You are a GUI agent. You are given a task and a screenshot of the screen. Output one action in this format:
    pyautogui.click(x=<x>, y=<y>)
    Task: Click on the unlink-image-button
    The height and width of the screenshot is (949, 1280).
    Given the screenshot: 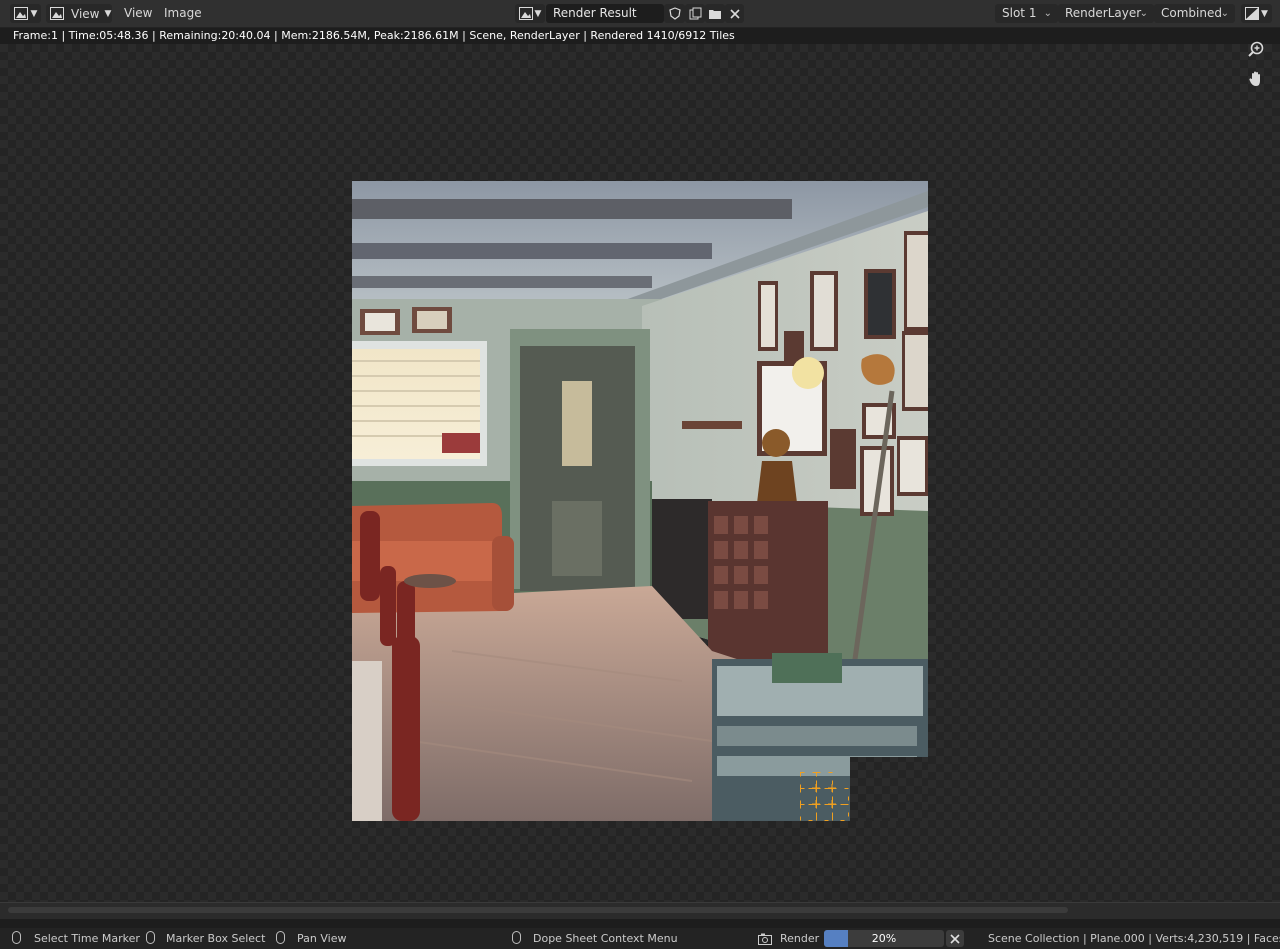 What is the action you would take?
    pyautogui.click(x=734, y=13)
    